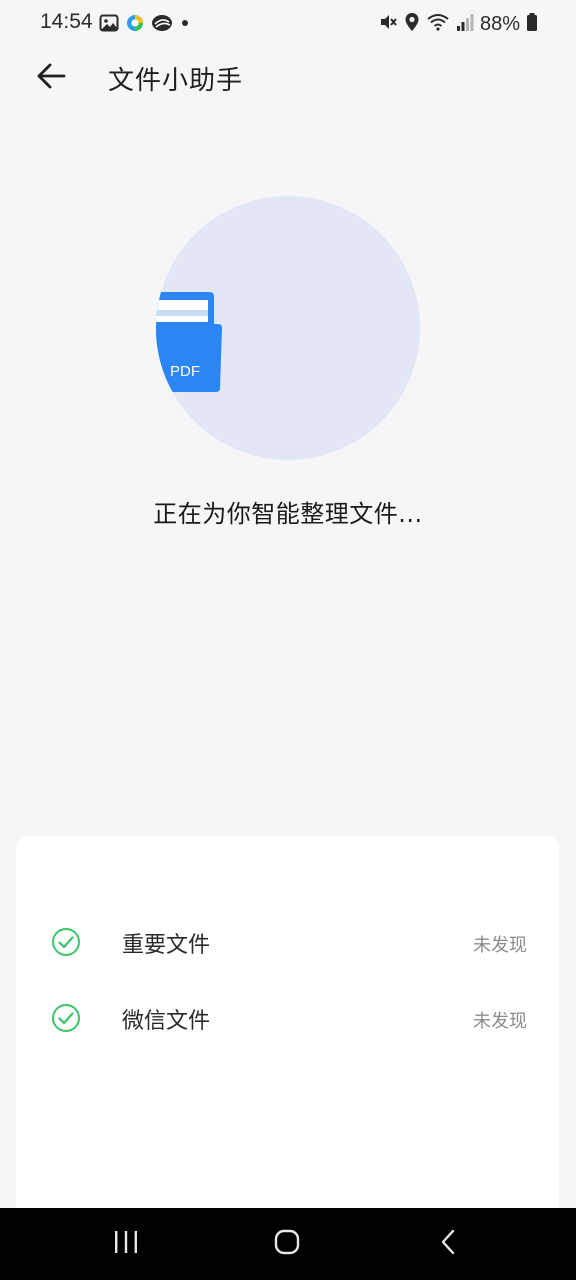 Image resolution: width=576 pixels, height=1280 pixels. I want to click on scan-illustration: PDF, so click(288, 328).